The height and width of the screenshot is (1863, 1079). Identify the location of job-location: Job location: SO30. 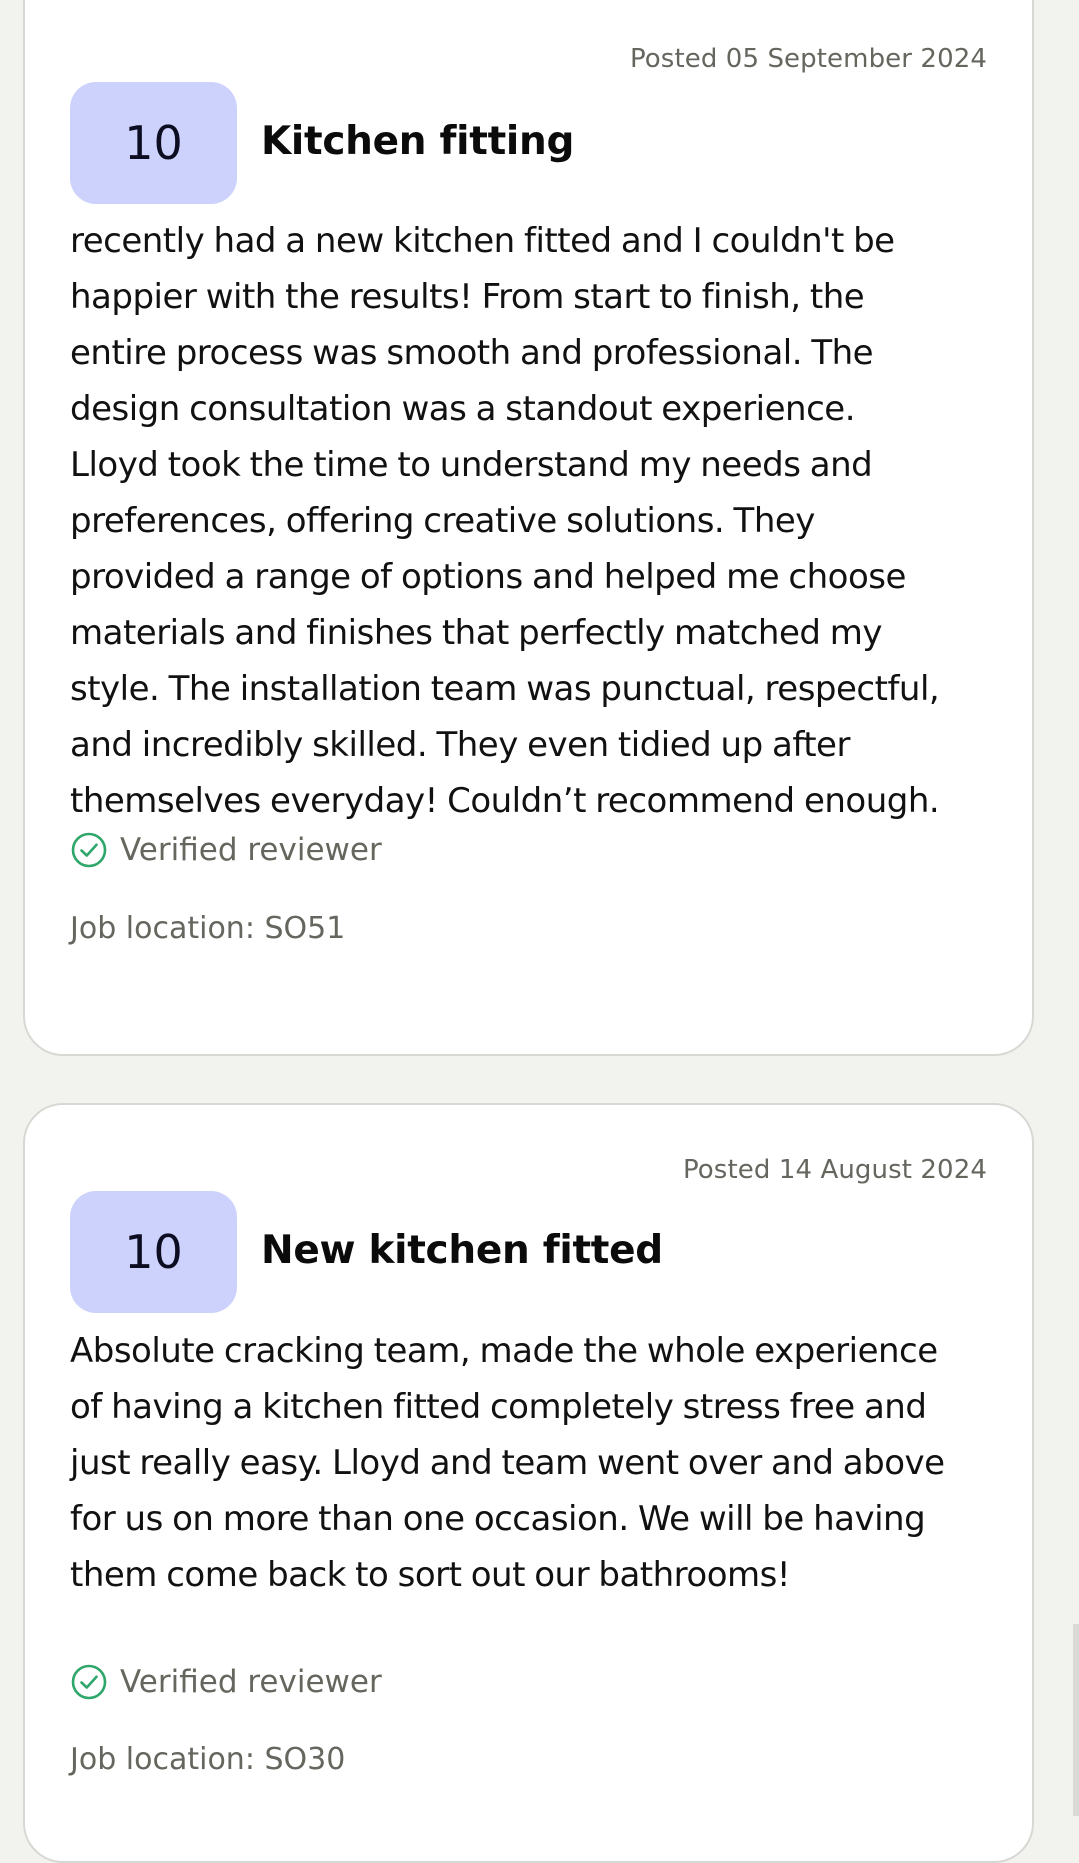
(208, 1759).